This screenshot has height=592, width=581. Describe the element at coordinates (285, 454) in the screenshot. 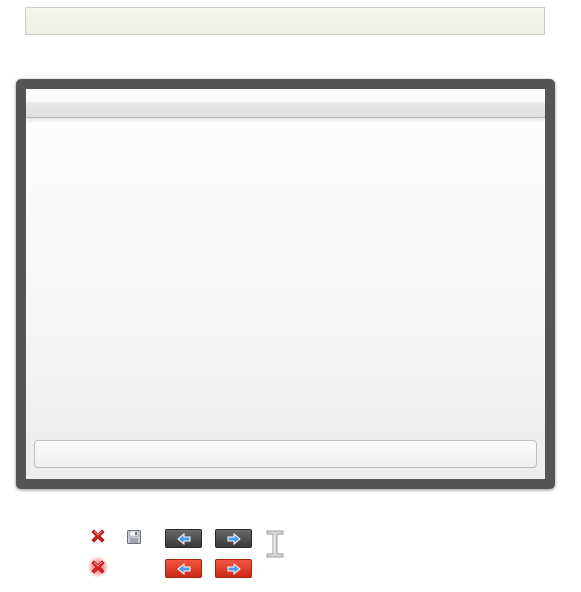

I see `window-statusbar` at that location.